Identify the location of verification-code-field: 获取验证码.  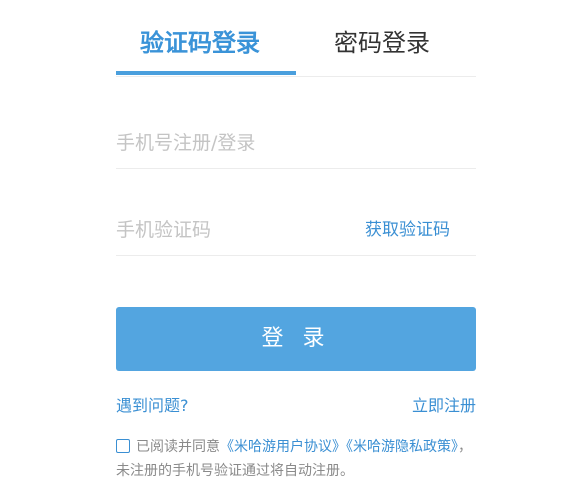
(296, 230).